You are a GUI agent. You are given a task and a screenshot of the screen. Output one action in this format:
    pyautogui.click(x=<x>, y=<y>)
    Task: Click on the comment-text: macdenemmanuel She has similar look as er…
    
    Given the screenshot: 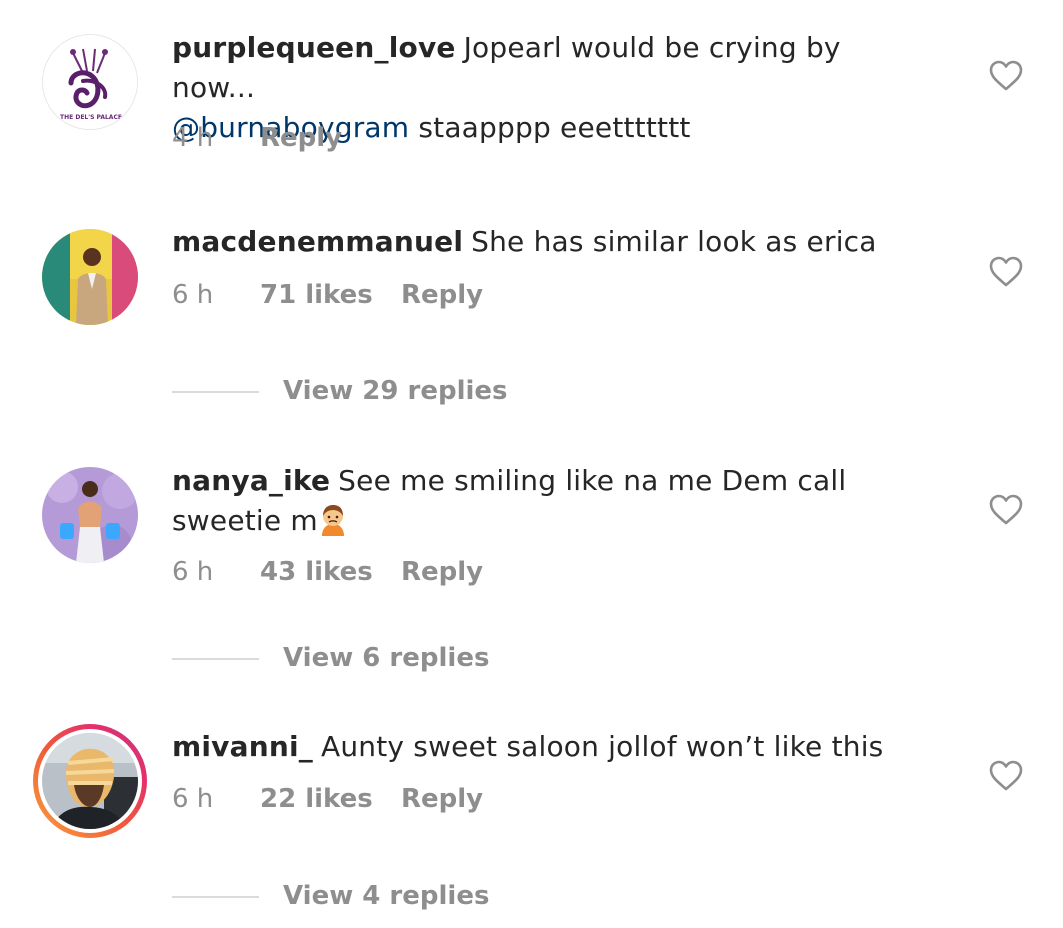 What is the action you would take?
    pyautogui.click(x=552, y=242)
    